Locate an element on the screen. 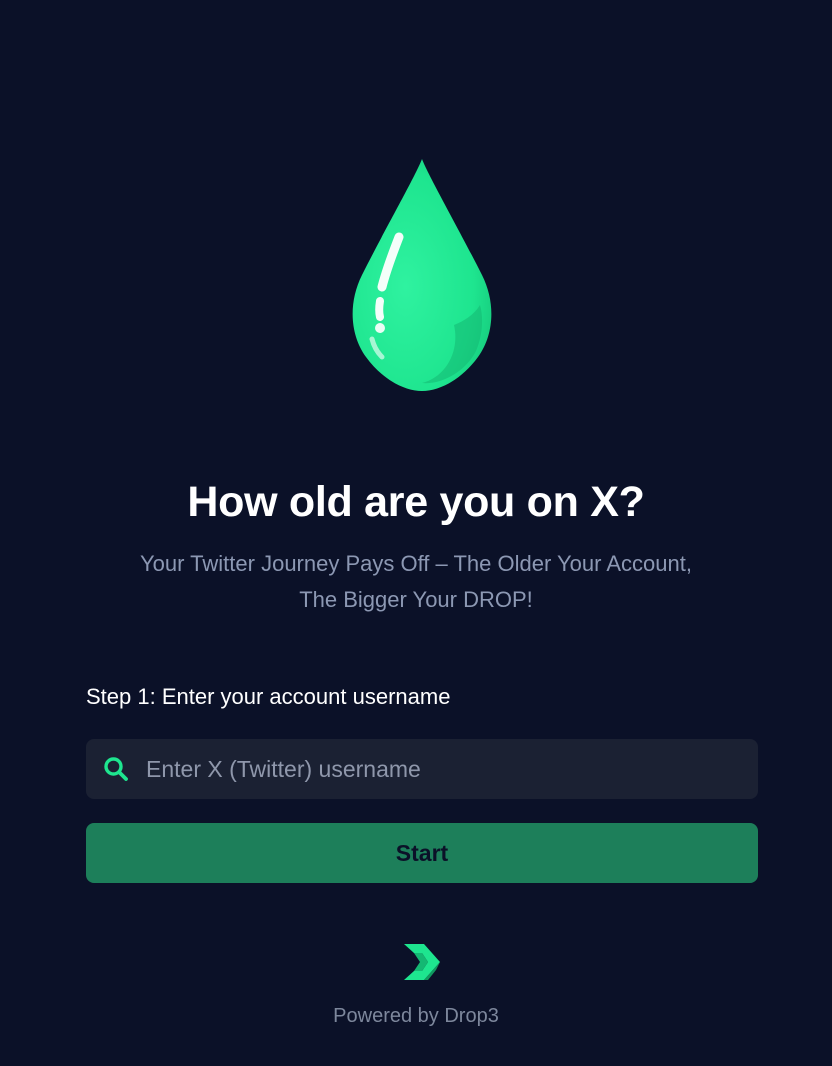 This screenshot has height=1066, width=832. username-input is located at coordinates (446, 769).